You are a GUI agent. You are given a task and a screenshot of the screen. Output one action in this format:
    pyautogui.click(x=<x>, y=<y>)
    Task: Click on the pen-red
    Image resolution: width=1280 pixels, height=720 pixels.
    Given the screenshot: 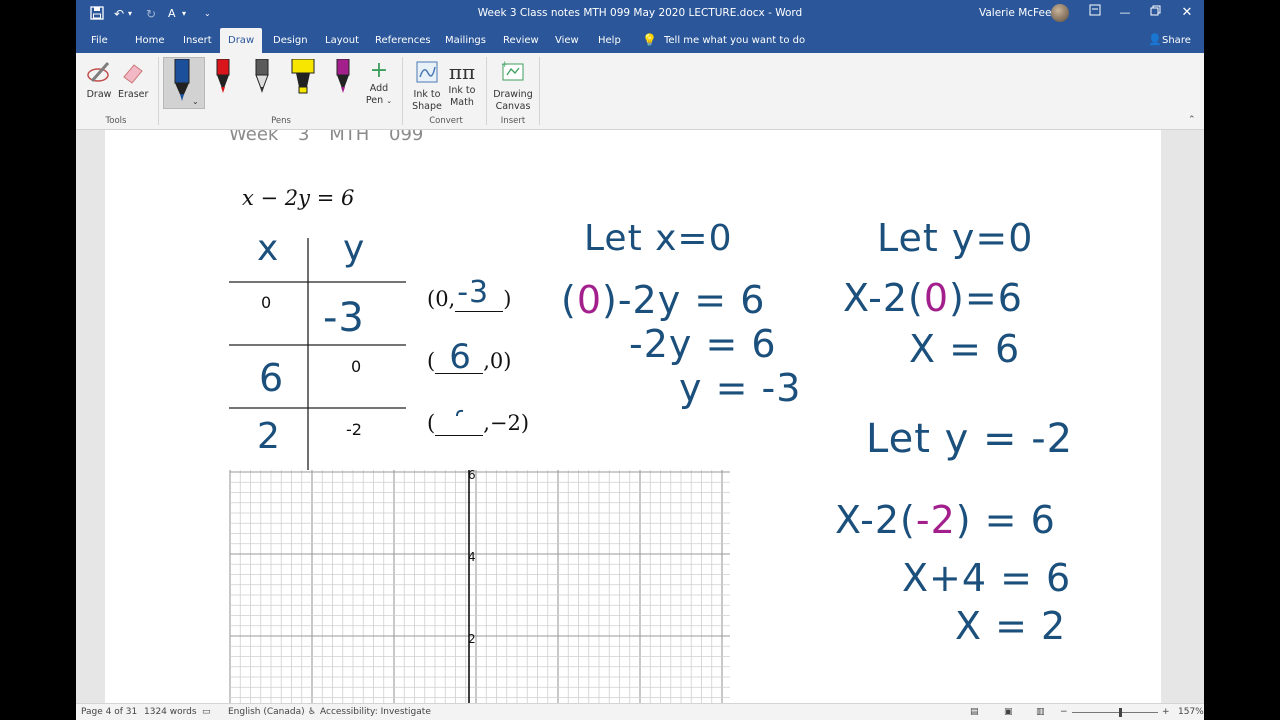 What is the action you would take?
    pyautogui.click(x=223, y=80)
    